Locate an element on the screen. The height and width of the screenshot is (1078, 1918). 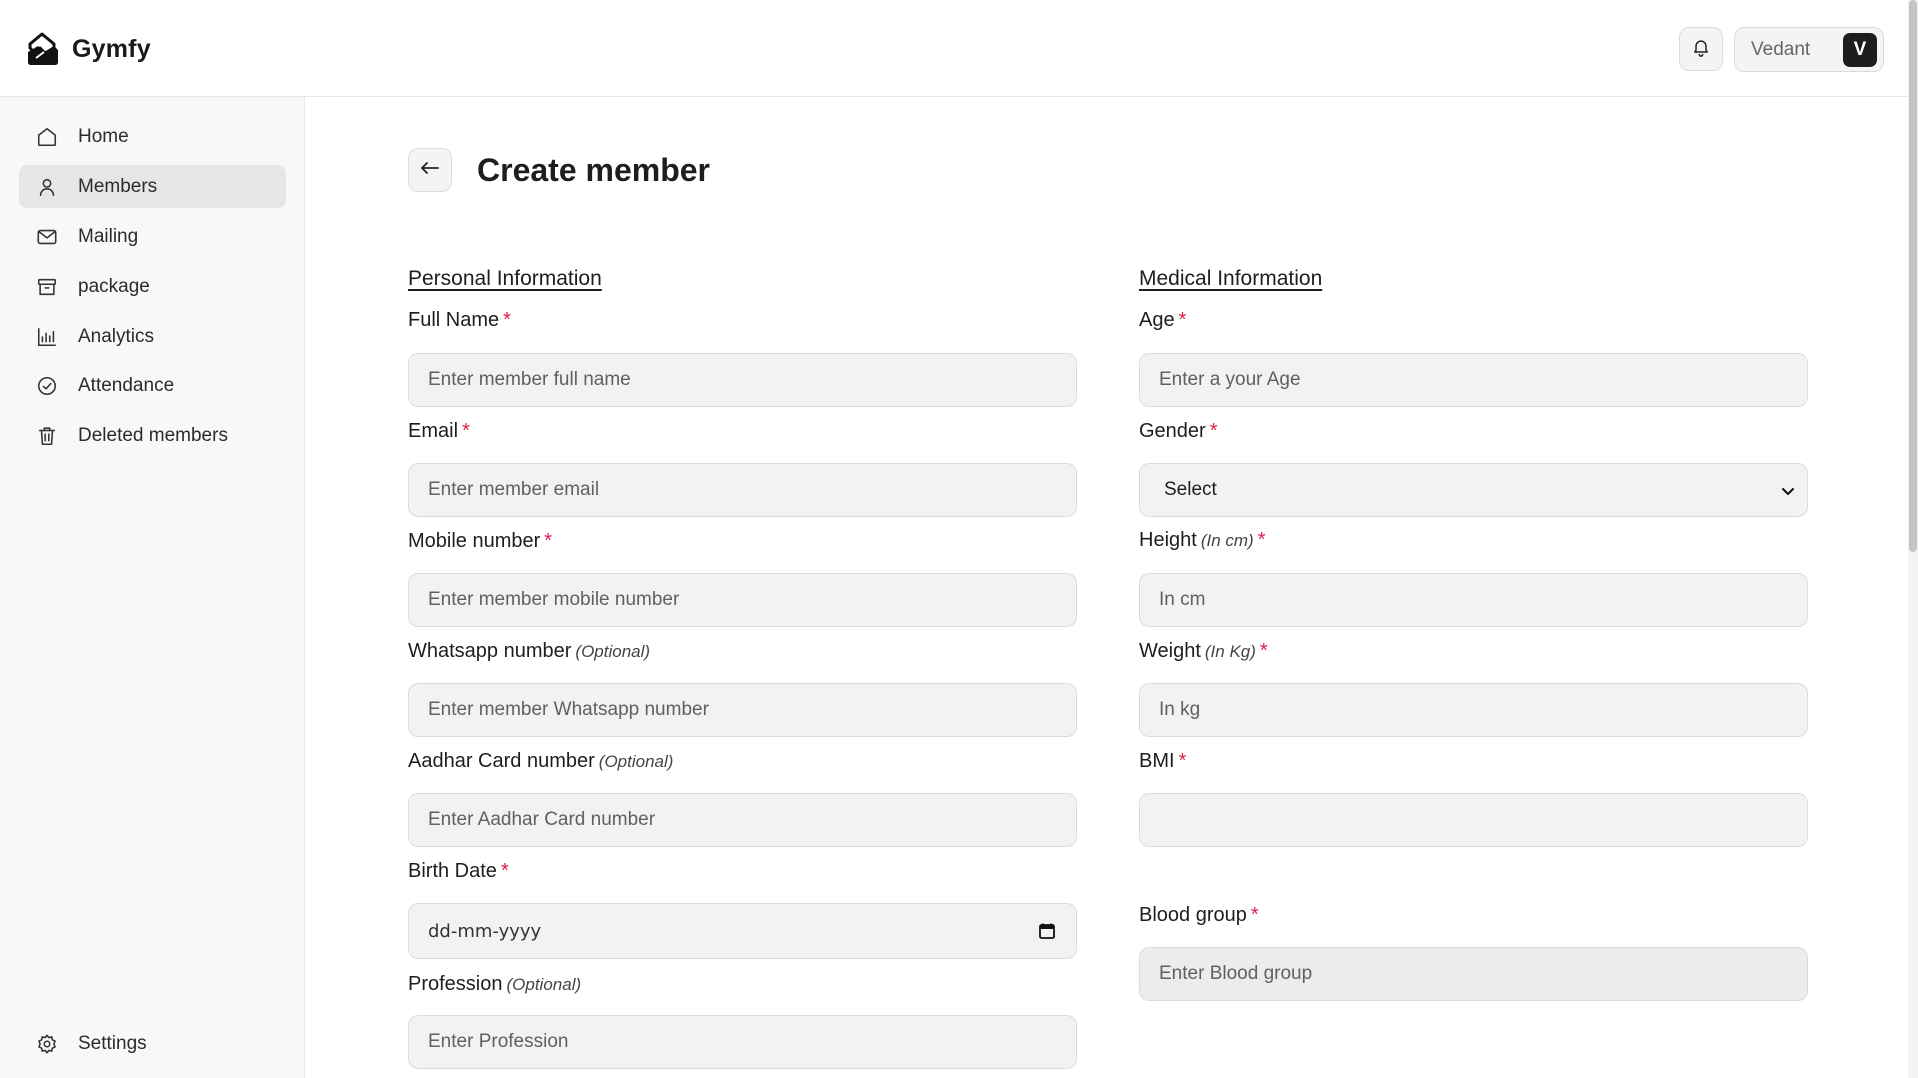
input-placeholder: Enter member mobile number is located at coordinates (554, 599).